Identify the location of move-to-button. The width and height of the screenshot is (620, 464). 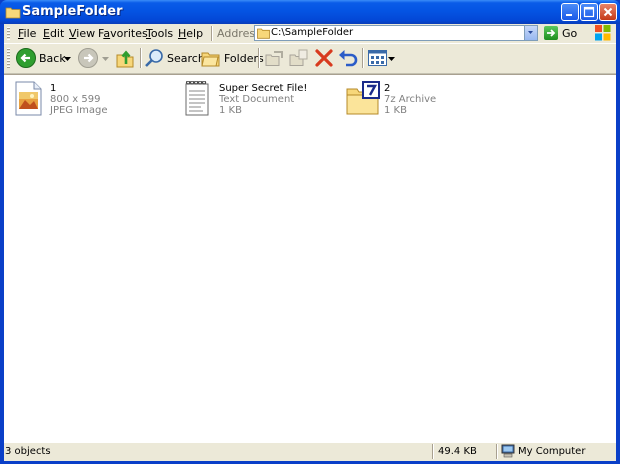
(275, 58).